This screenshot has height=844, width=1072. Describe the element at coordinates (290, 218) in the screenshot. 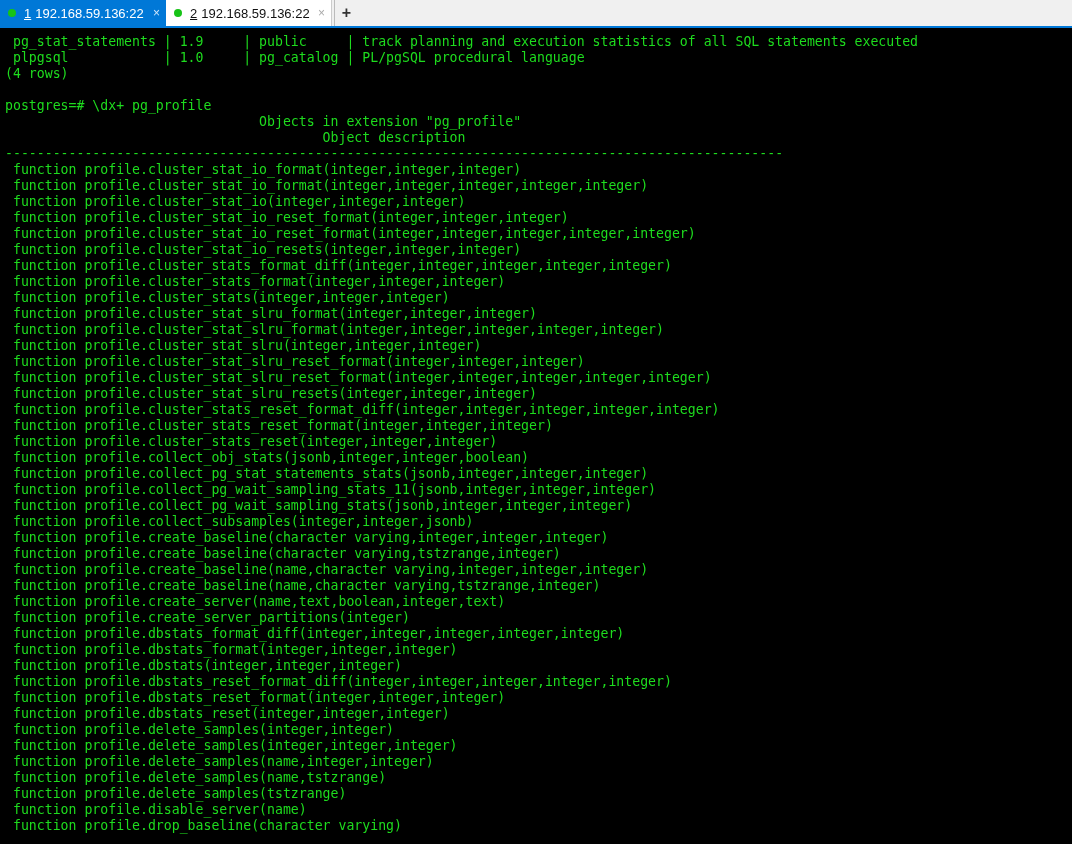

I see `terminal-line: function profile.cluster_stat_io_reset_format(integer,integer,integer)` at that location.